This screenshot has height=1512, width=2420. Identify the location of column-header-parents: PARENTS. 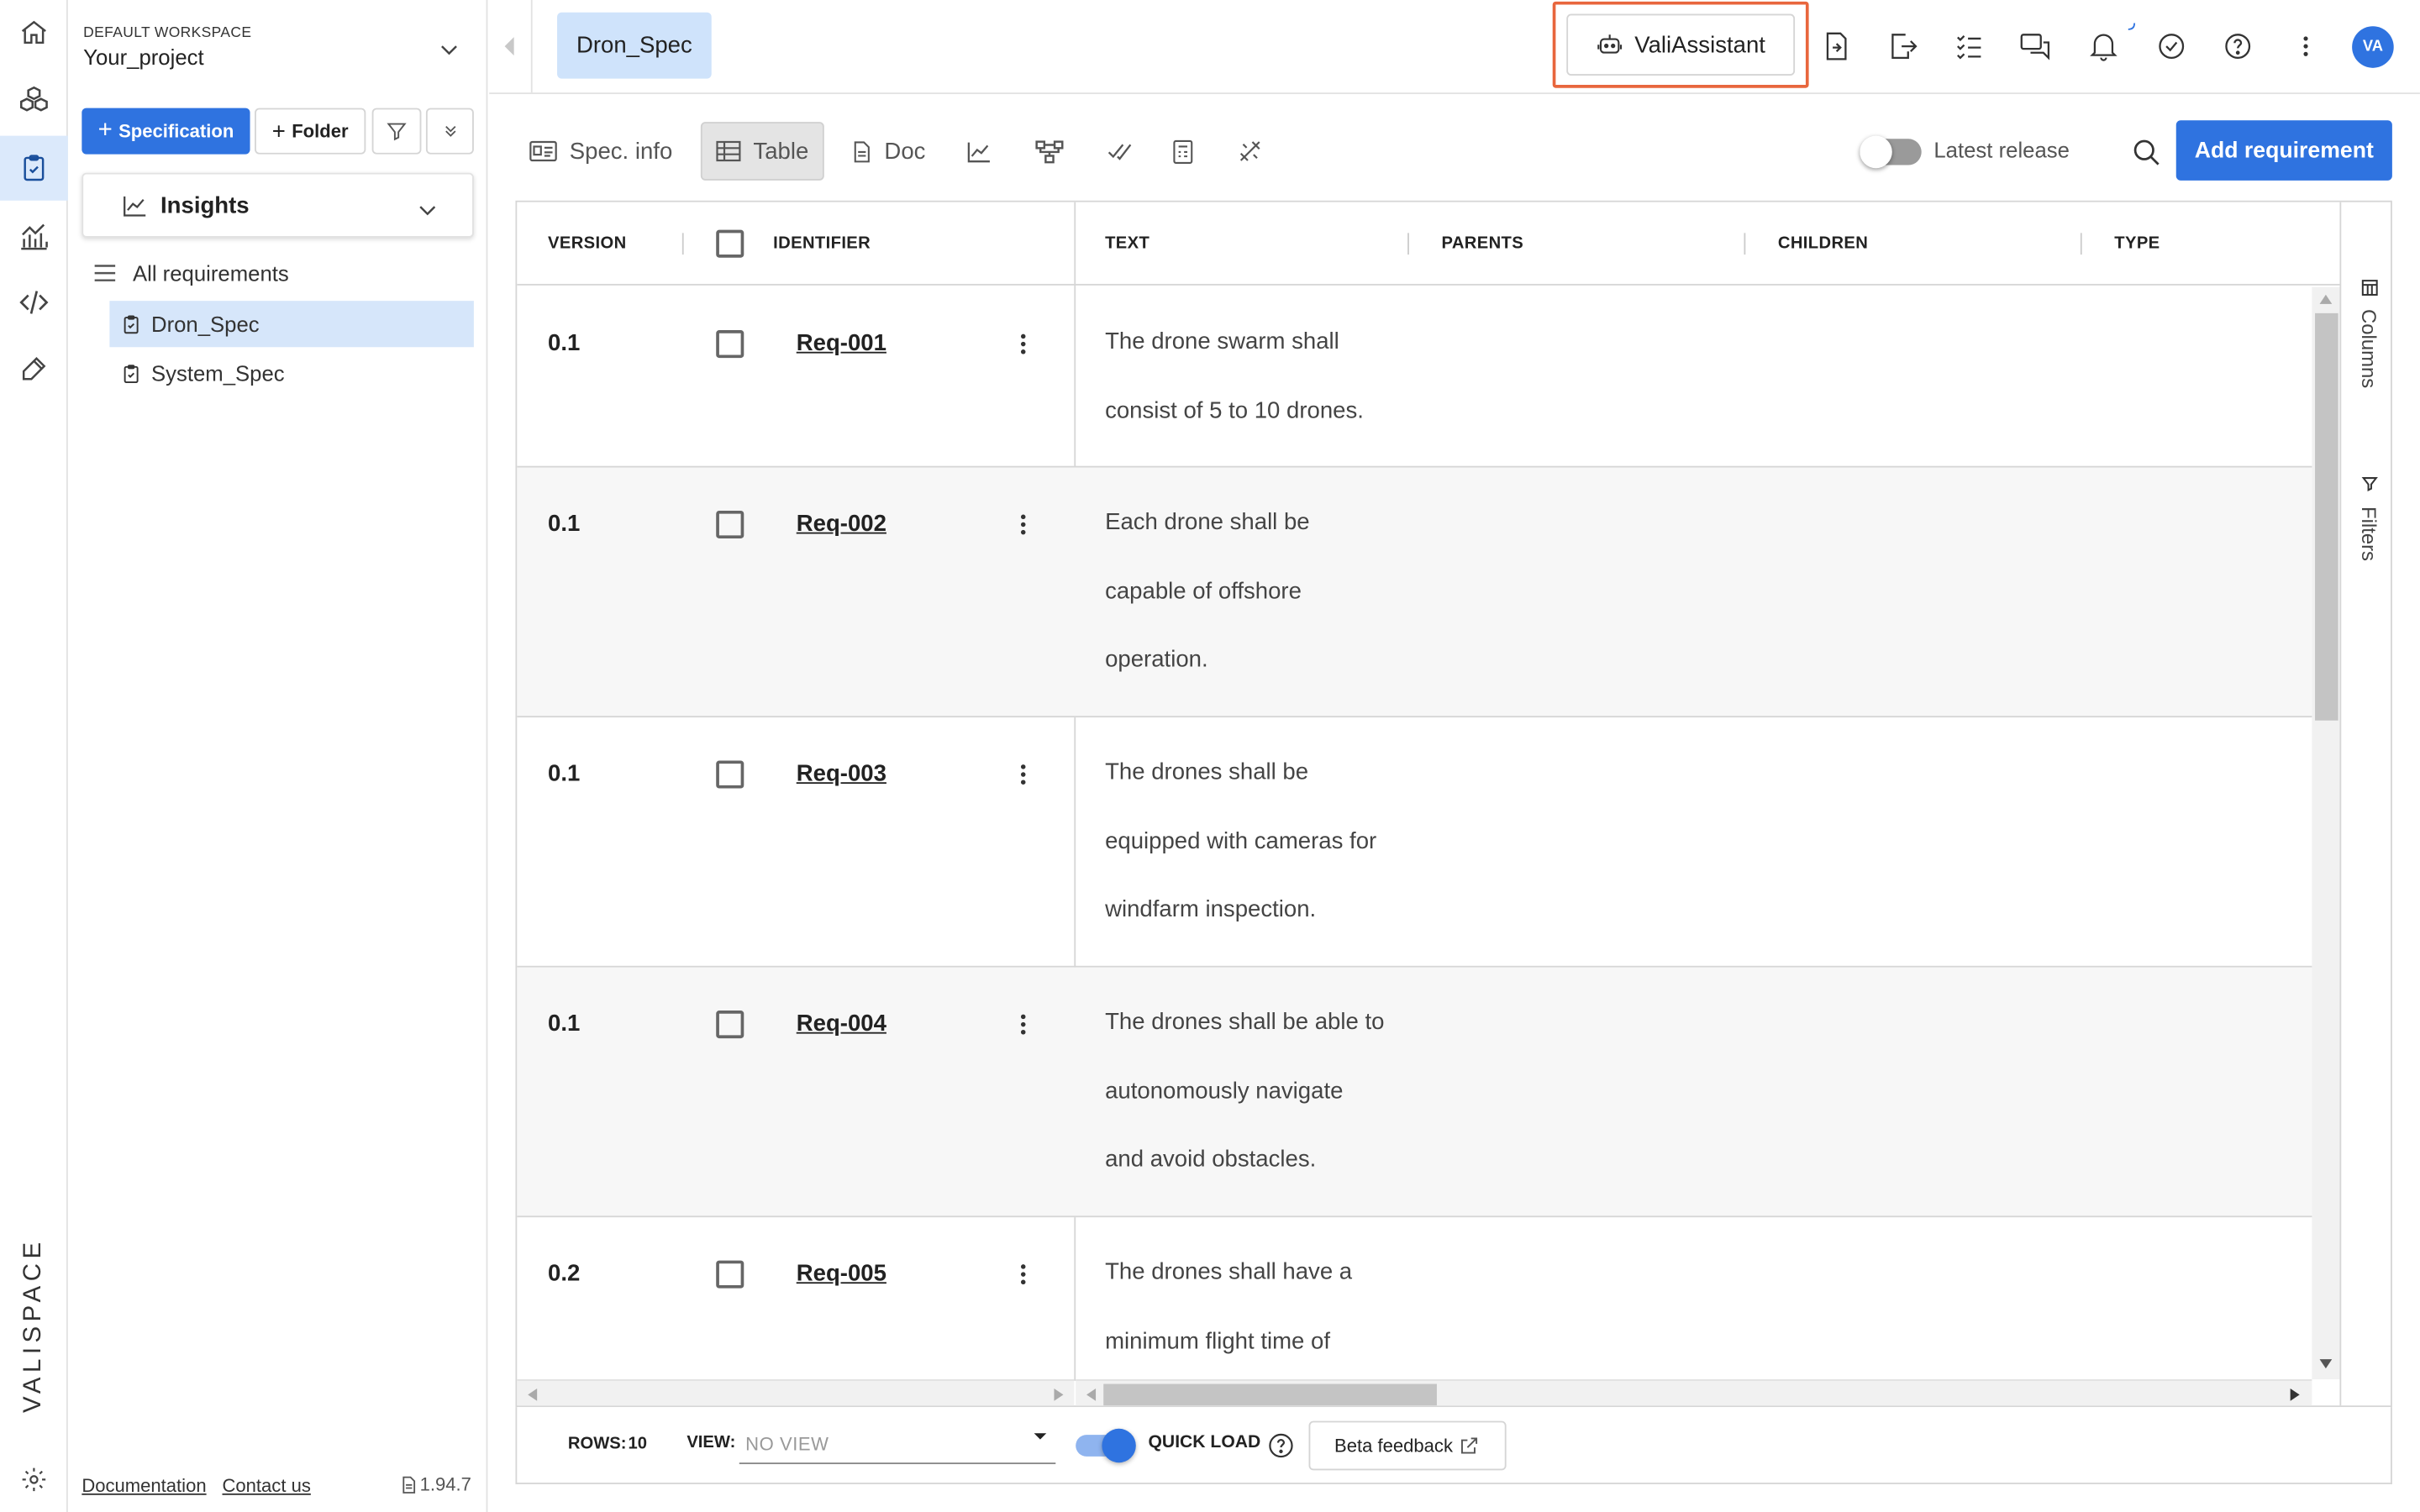
(1482, 244).